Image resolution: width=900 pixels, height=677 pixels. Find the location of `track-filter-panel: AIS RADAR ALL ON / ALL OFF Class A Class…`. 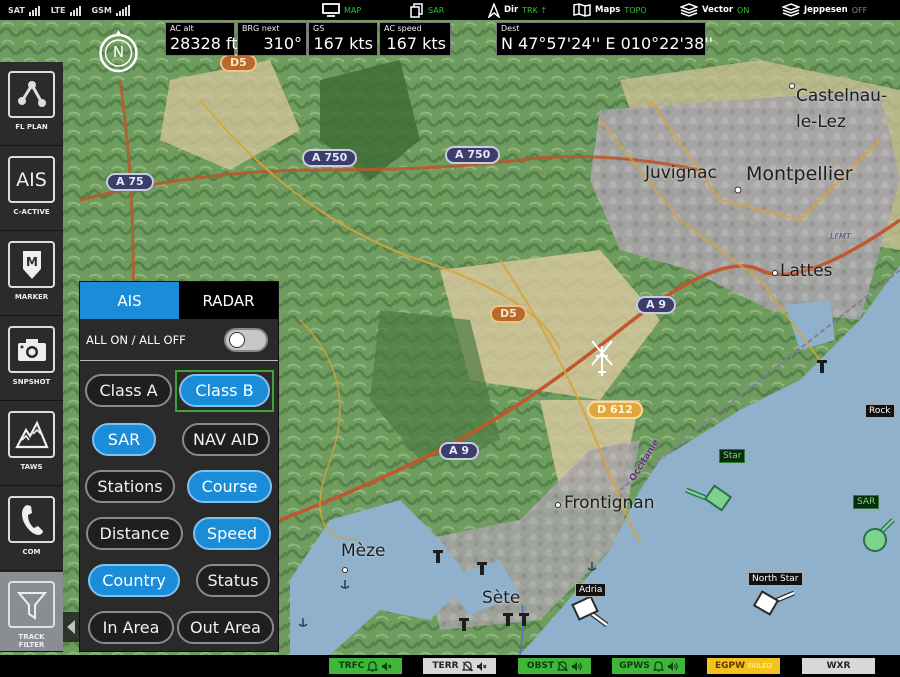

track-filter-panel: AIS RADAR ALL ON / ALL OFF Class A Class… is located at coordinates (179, 466).